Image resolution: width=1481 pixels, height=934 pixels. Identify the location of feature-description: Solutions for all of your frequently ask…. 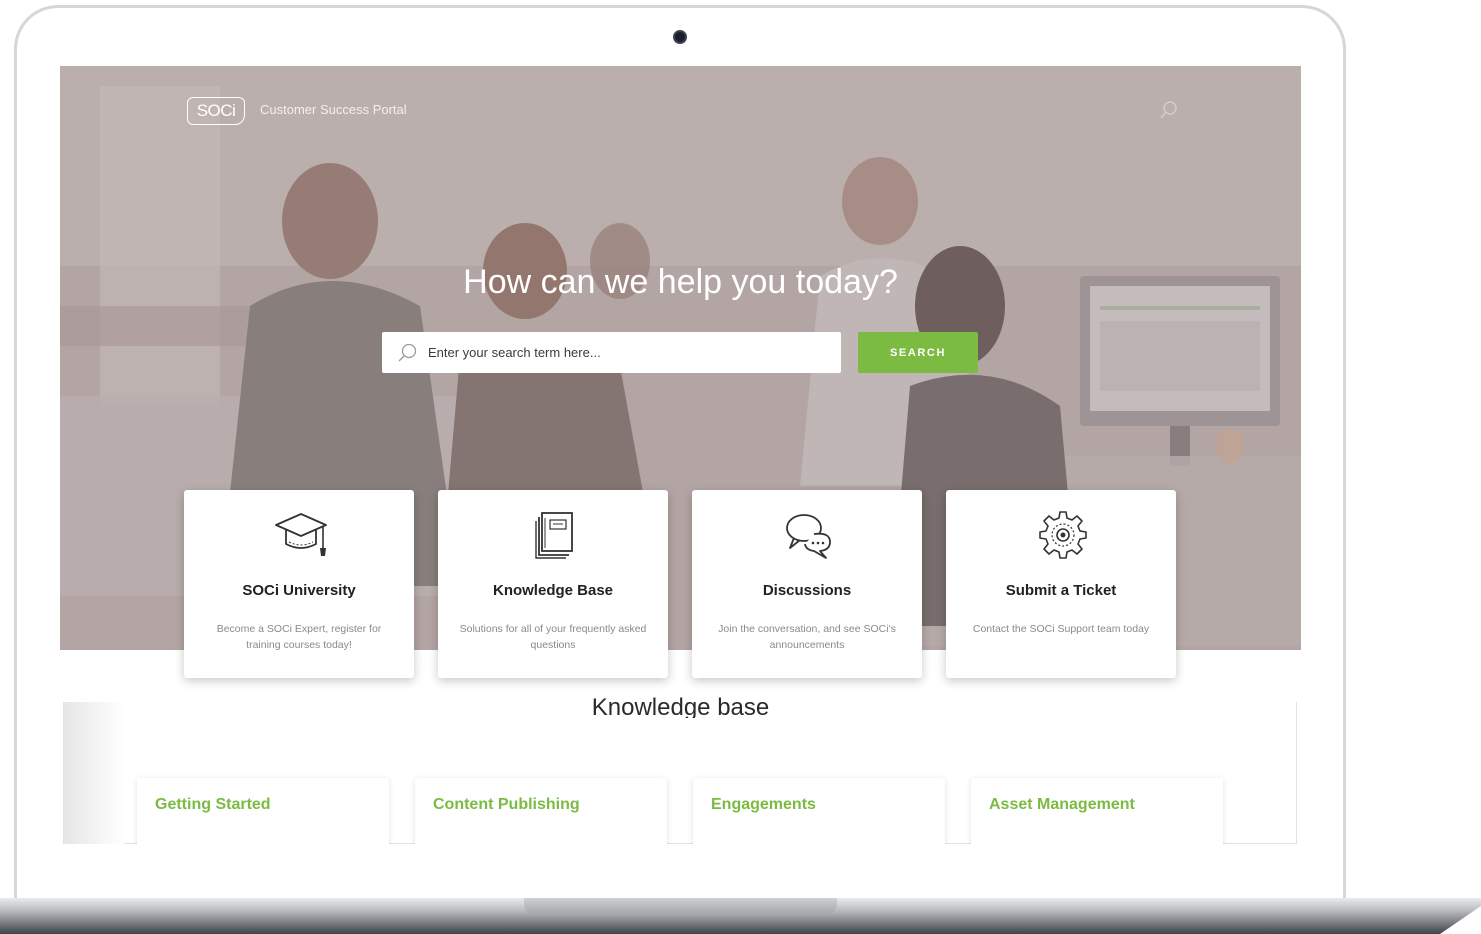
(553, 637).